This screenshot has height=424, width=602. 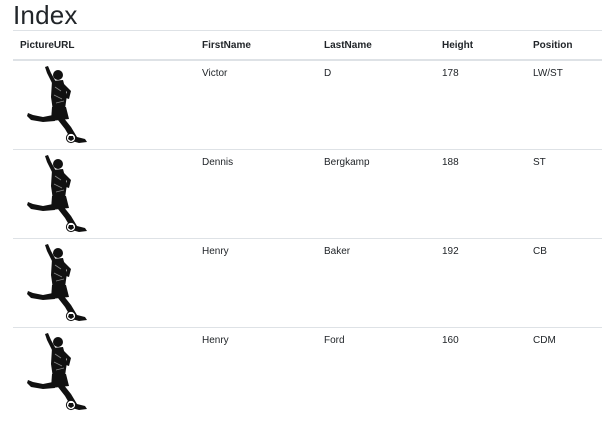 What do you see at coordinates (256, 45) in the screenshot?
I see `column-header-firstname: FirstName` at bounding box center [256, 45].